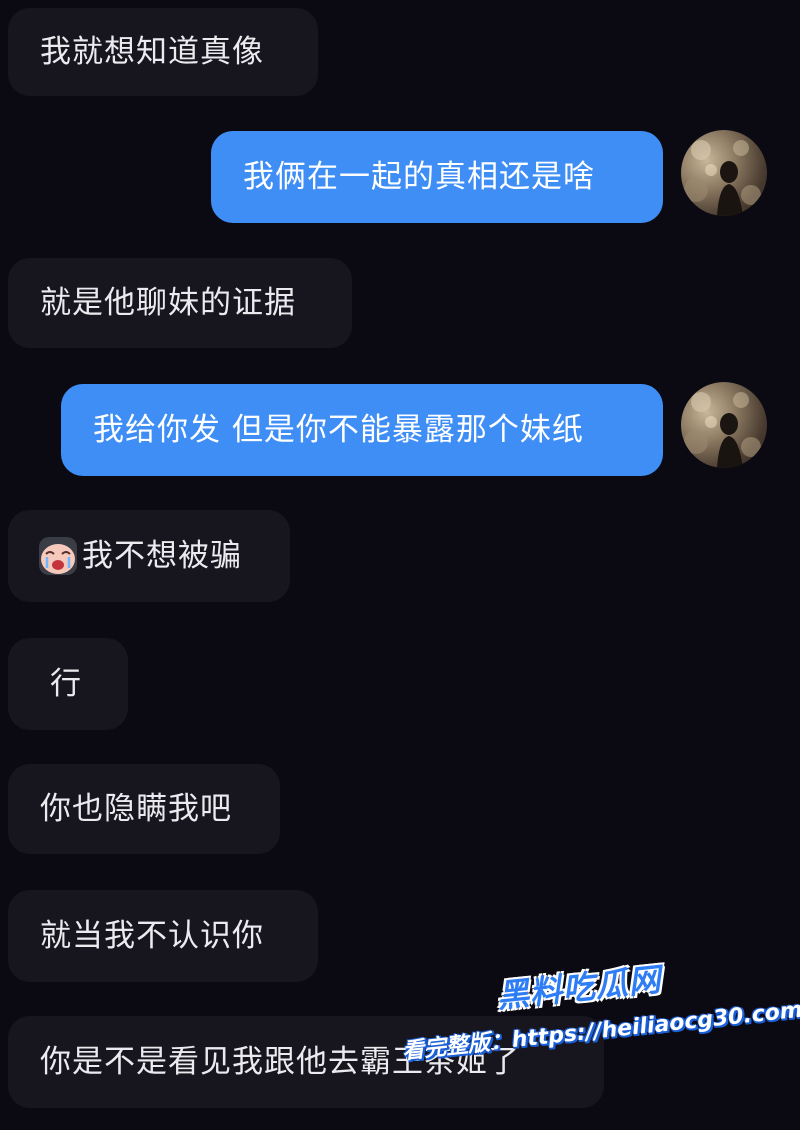 This screenshot has height=1130, width=800. What do you see at coordinates (152, 51) in the screenshot?
I see `message-text: 我就想知道真像` at bounding box center [152, 51].